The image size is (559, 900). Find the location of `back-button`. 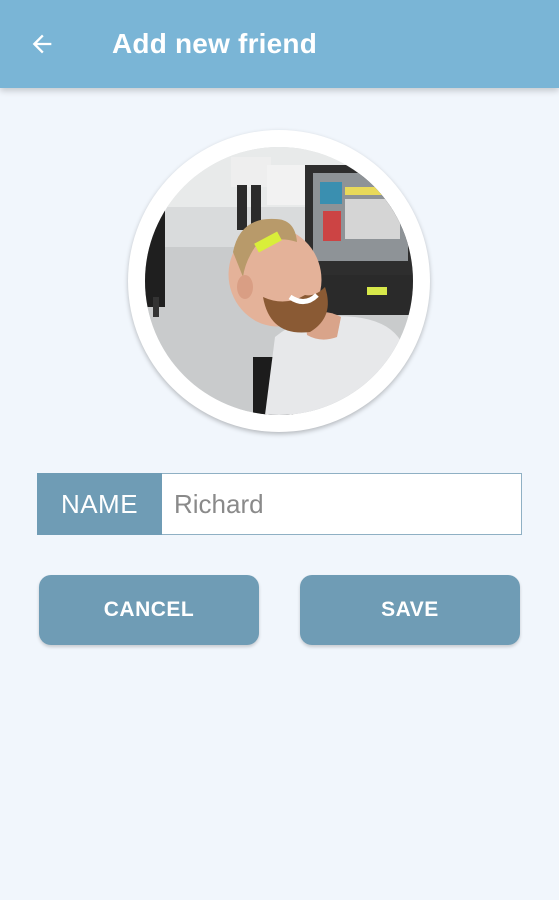

back-button is located at coordinates (42, 44).